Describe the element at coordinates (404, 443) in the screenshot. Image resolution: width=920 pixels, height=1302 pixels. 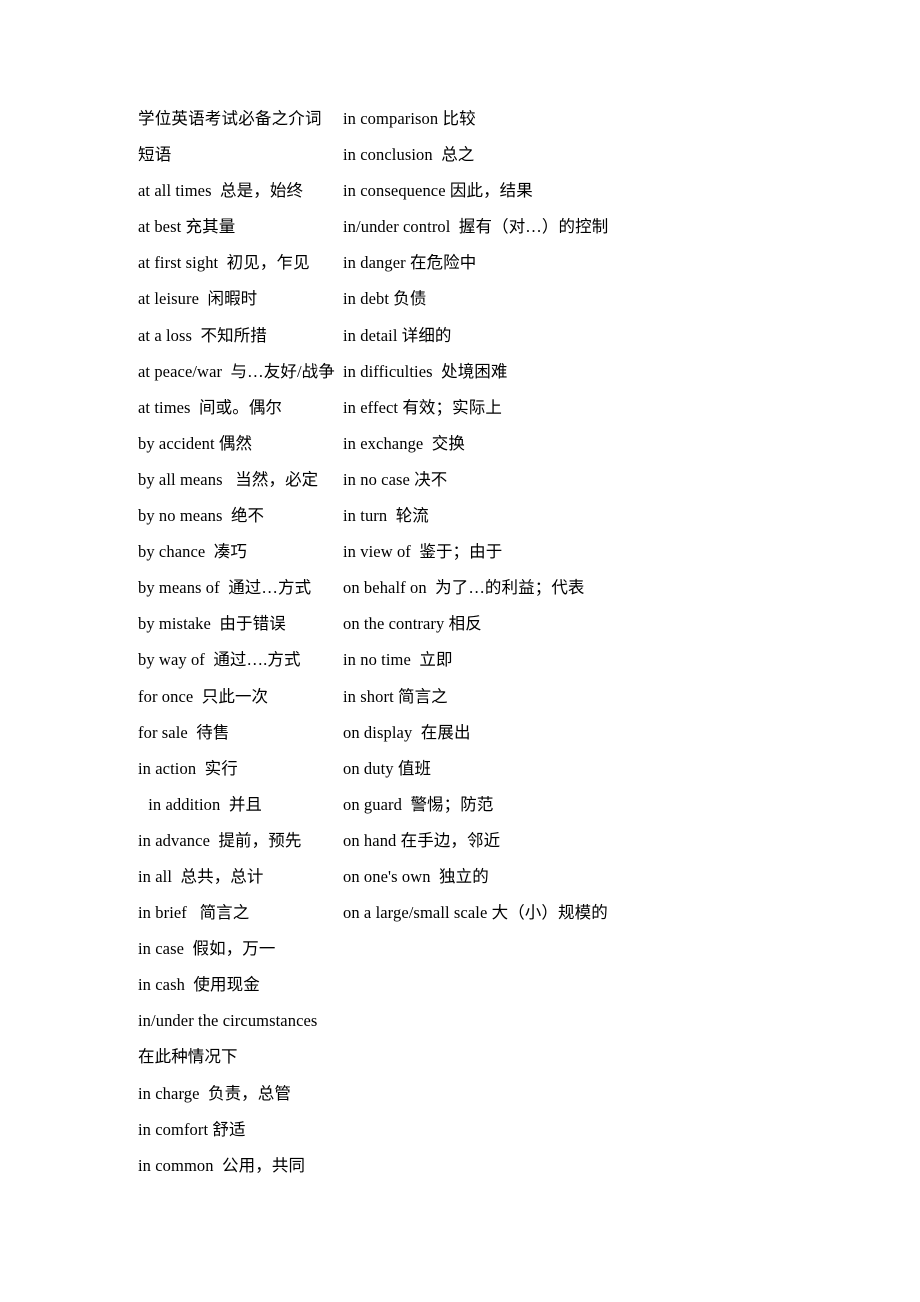
I see `phrase-entry: in exchange 交换` at that location.